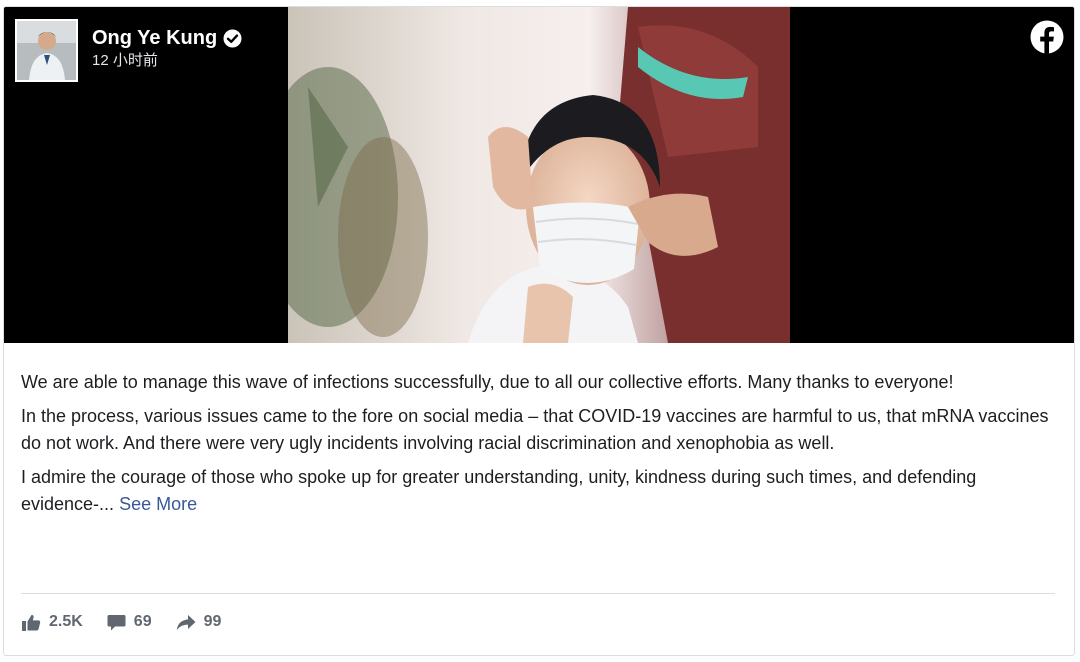 This screenshot has height=662, width=1080. What do you see at coordinates (142, 621) in the screenshot?
I see `comment-count: 69` at bounding box center [142, 621].